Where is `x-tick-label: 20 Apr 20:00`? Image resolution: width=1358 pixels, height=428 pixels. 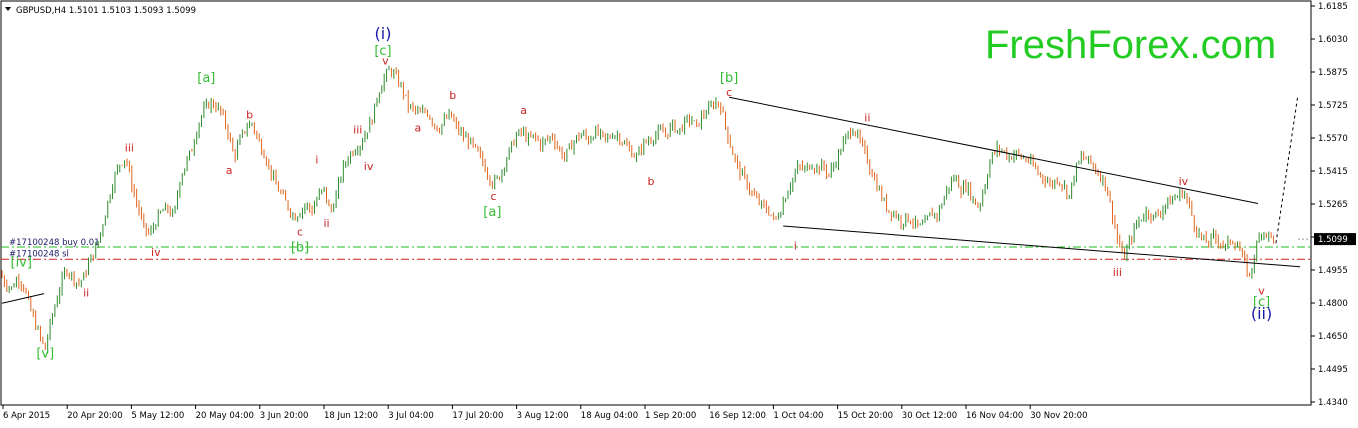
x-tick-label: 20 Apr 20:00 is located at coordinates (94, 416).